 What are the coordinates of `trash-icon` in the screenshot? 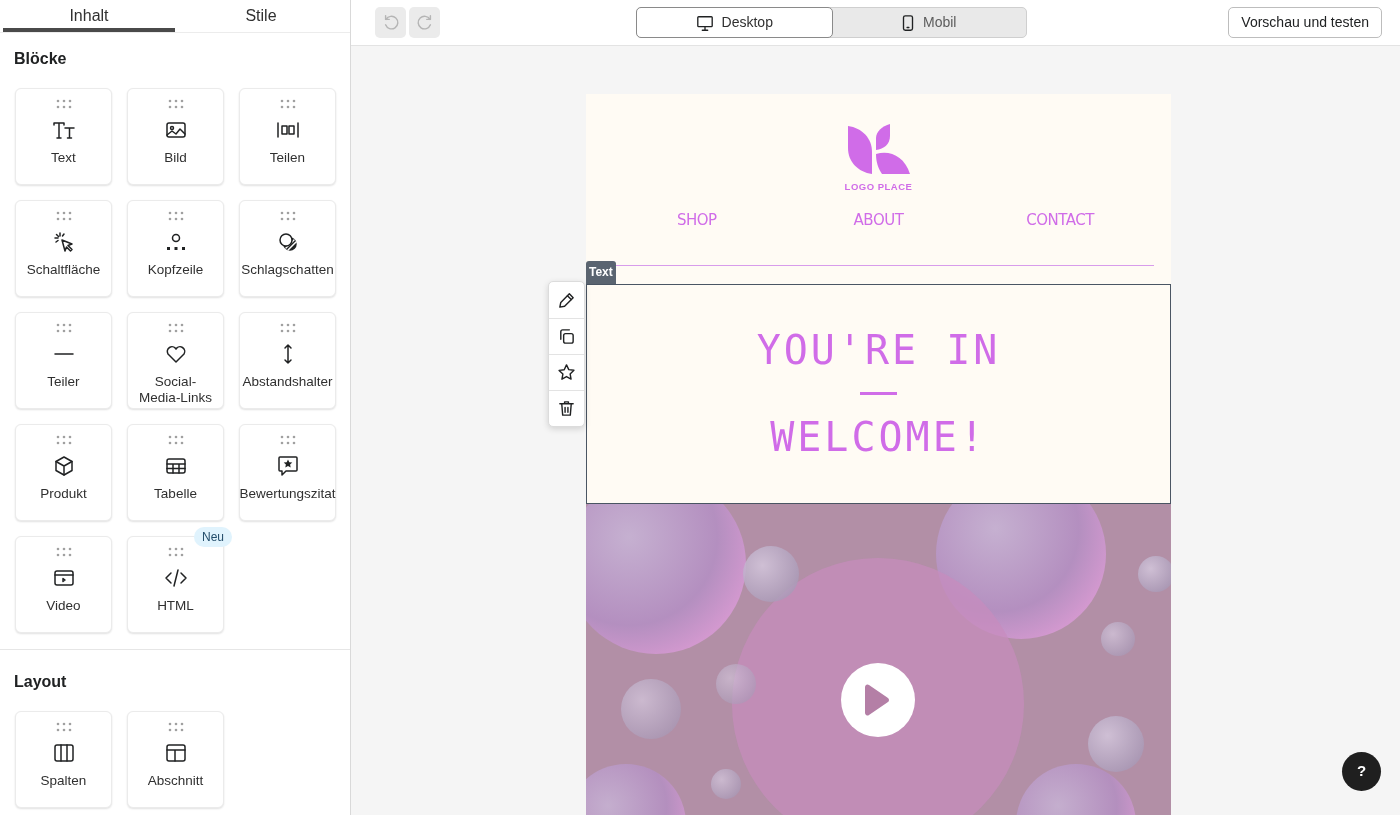 It's located at (566, 408).